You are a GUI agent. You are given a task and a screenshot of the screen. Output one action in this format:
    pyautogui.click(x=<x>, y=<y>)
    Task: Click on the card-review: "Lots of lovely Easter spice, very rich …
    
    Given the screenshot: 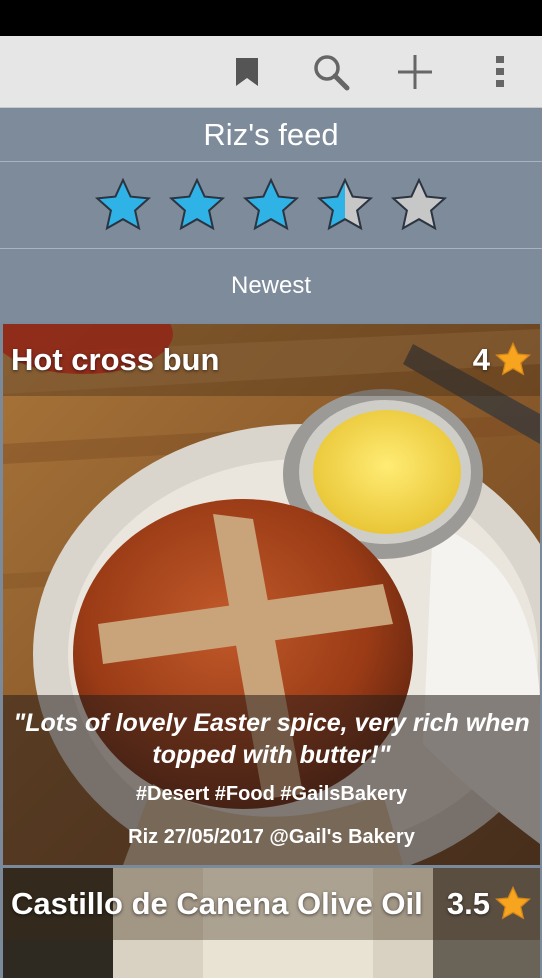 What is the action you would take?
    pyautogui.click(x=271, y=739)
    